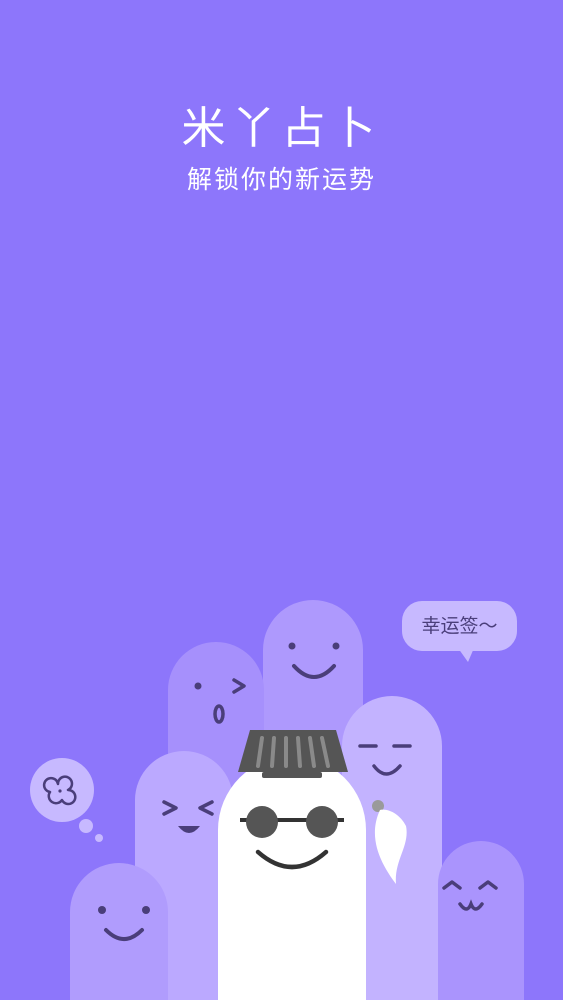 The width and height of the screenshot is (563, 1000). What do you see at coordinates (293, 754) in the screenshot?
I see `bucket-hat` at bounding box center [293, 754].